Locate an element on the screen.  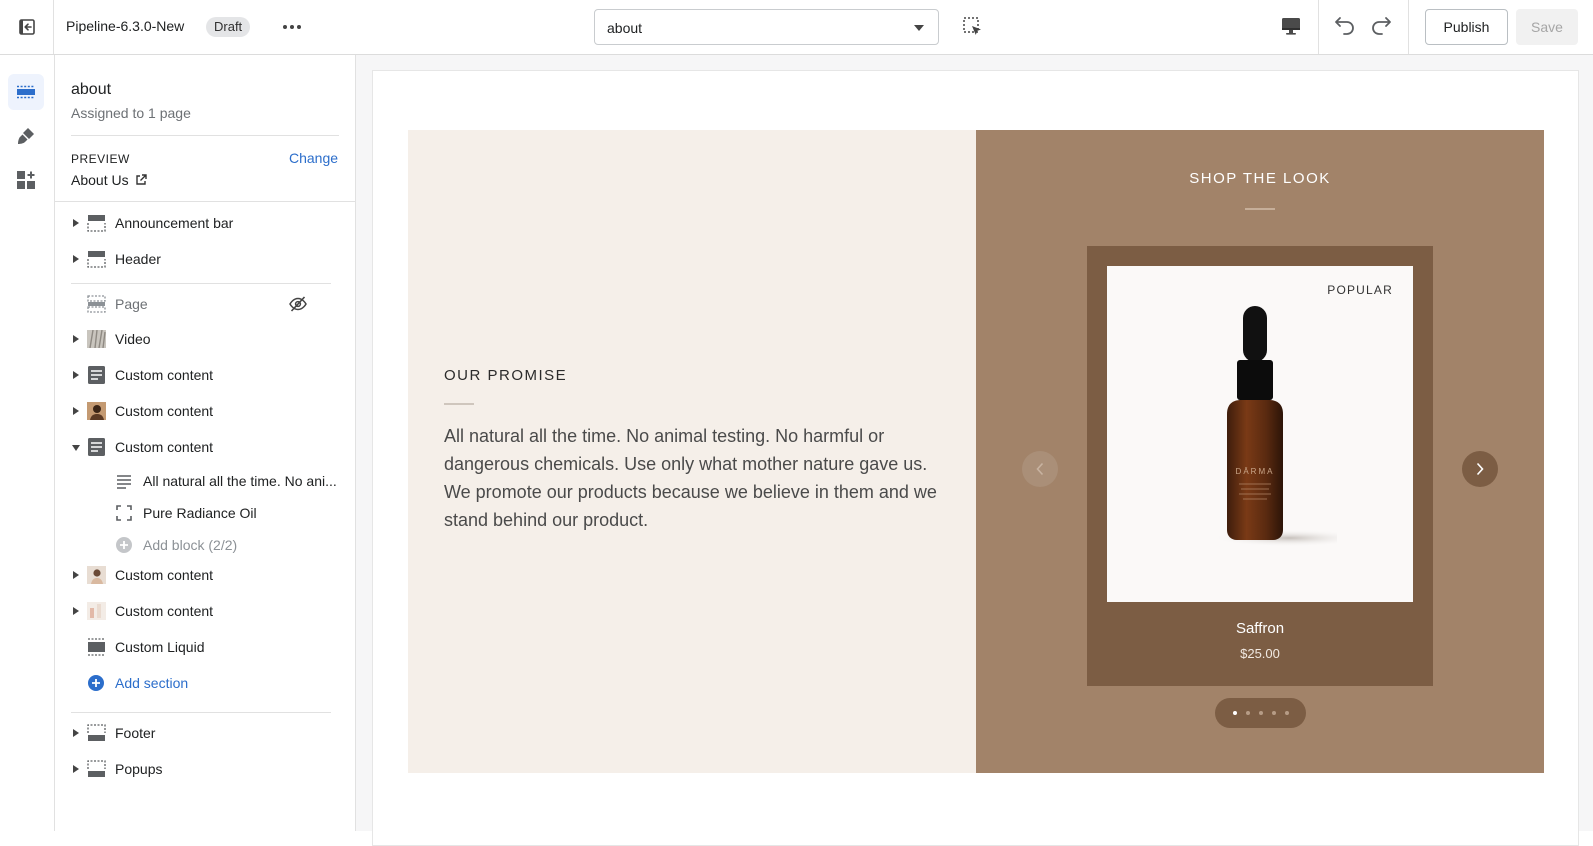
template-select: about is located at coordinates (766, 27).